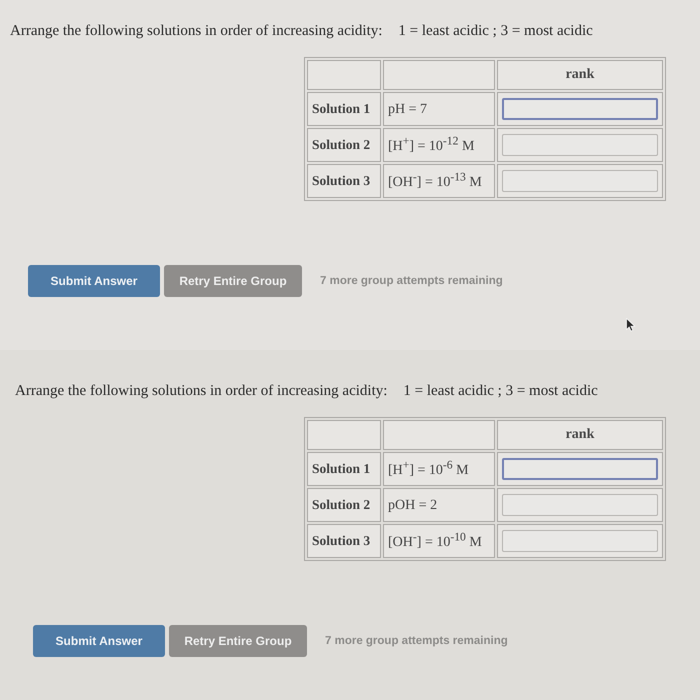 This screenshot has width=700, height=700. What do you see at coordinates (408, 109) in the screenshot?
I see `solution-condition: pH = 7` at bounding box center [408, 109].